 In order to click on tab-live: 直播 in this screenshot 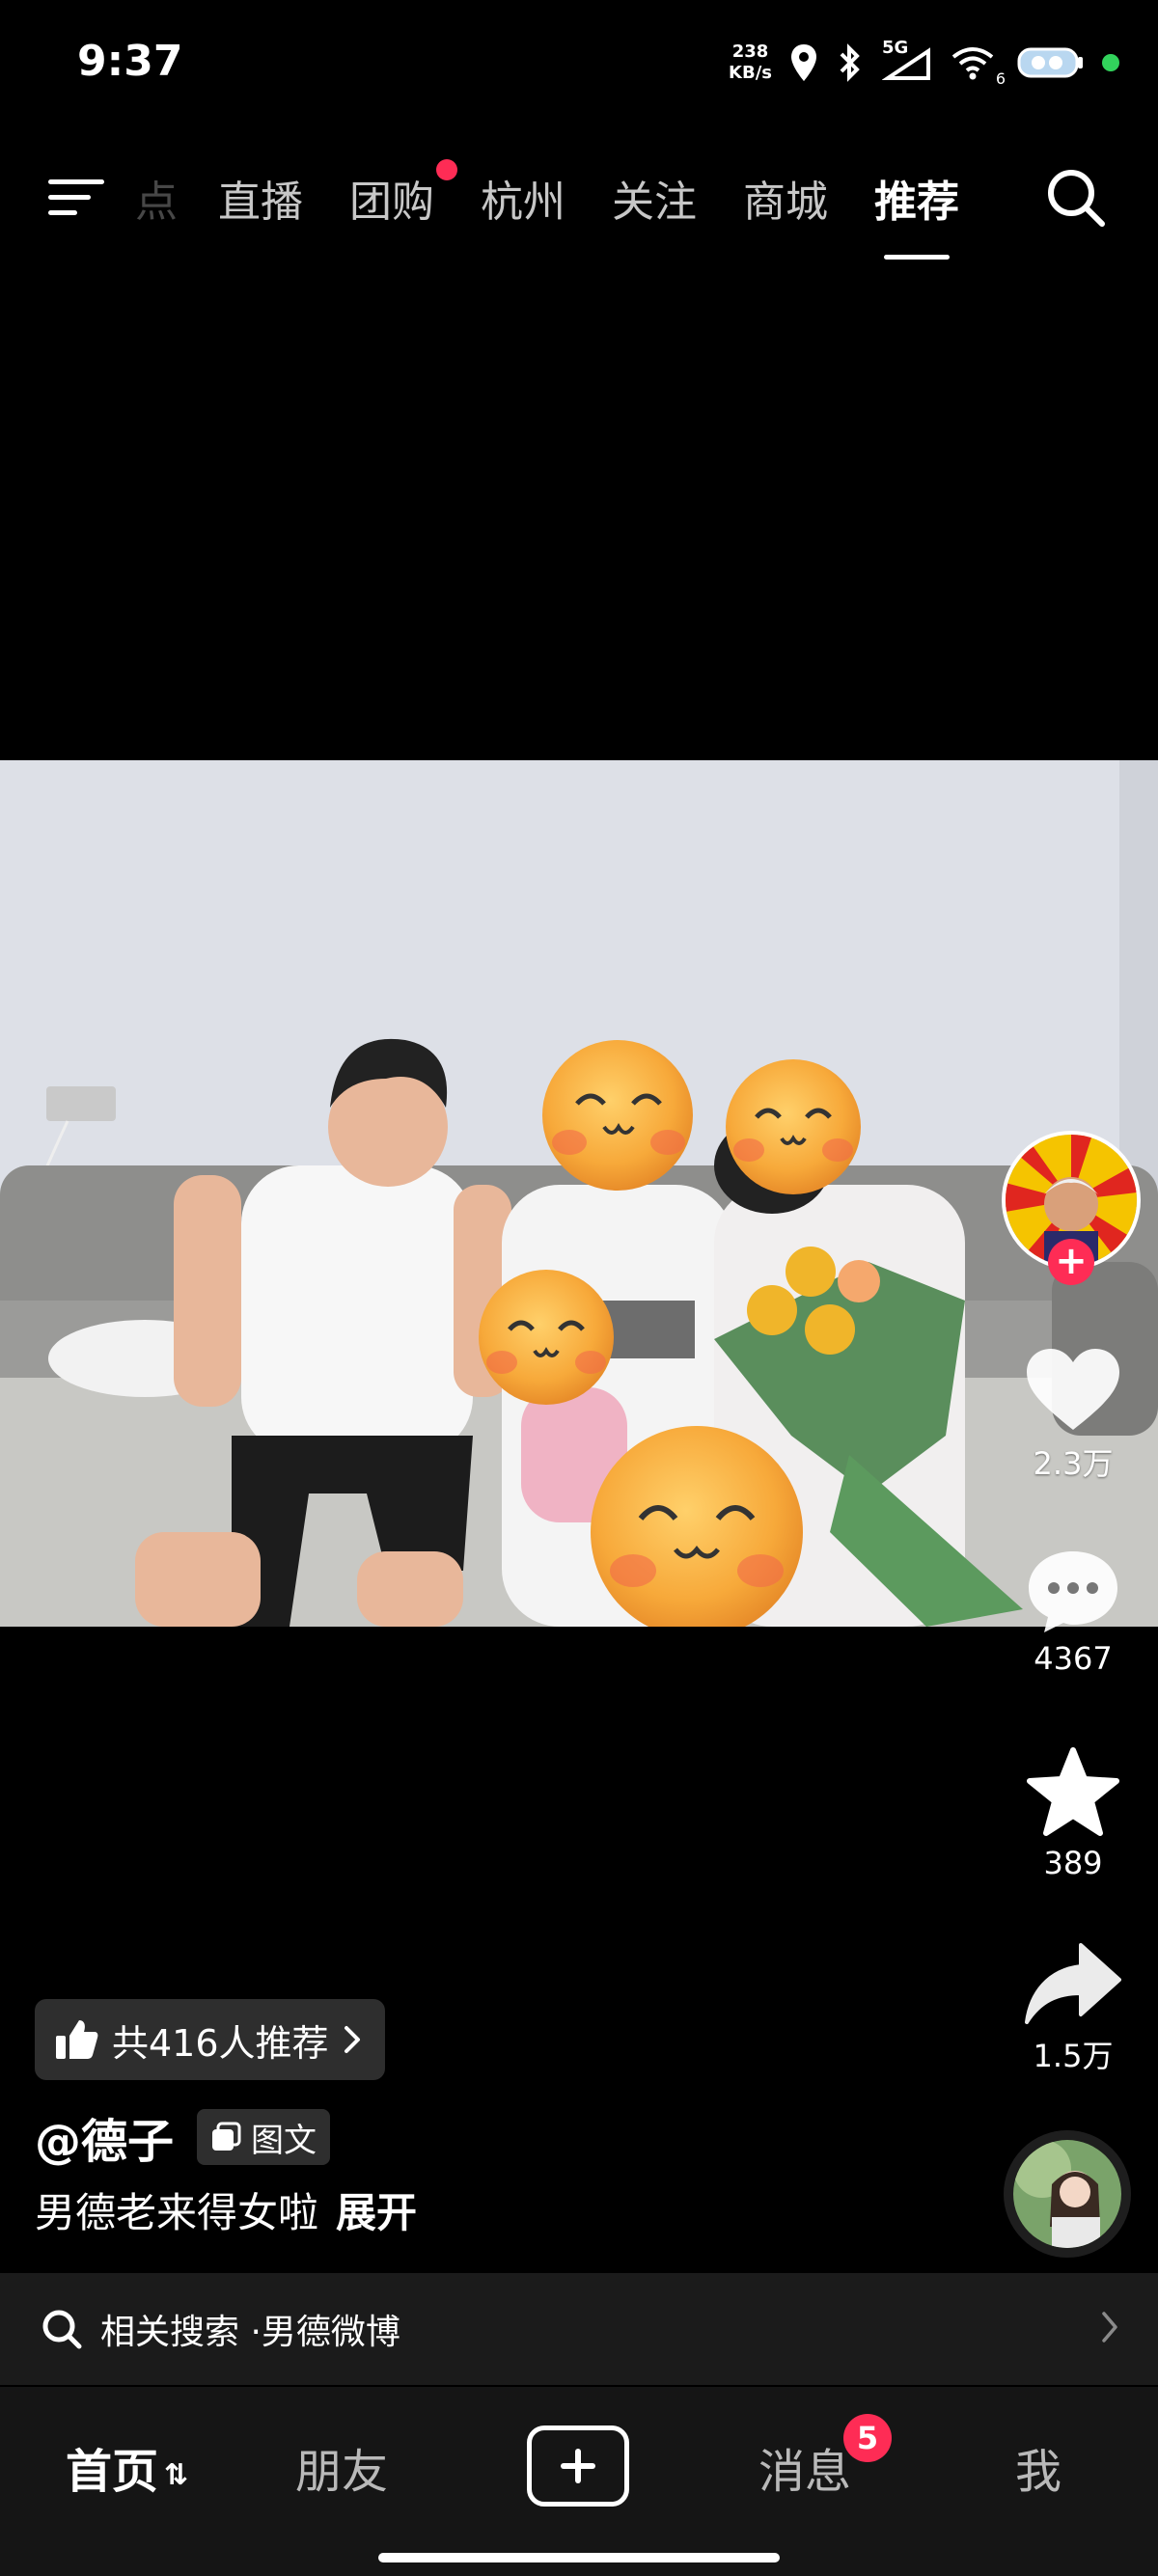, I will do `click(260, 198)`.